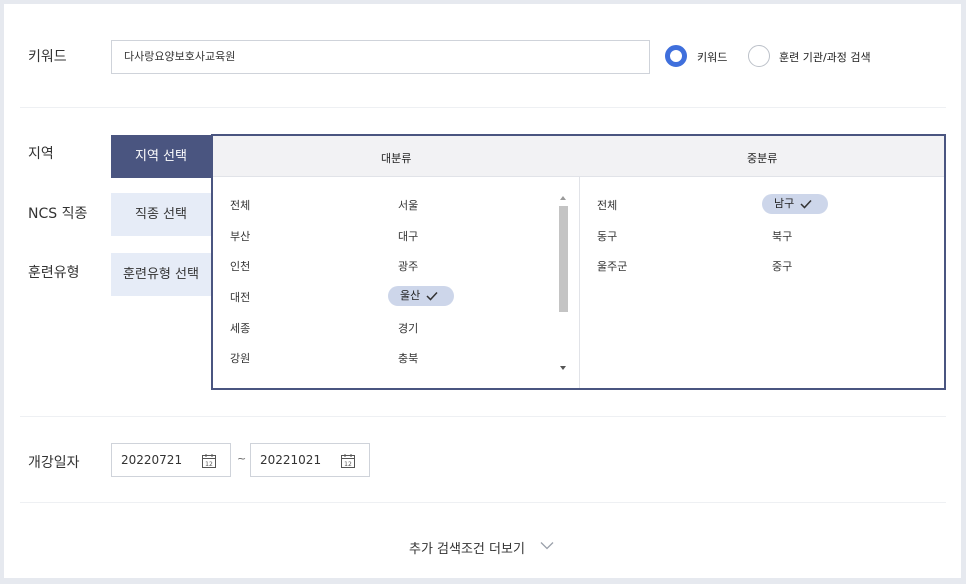  Describe the element at coordinates (408, 236) in the screenshot. I see `major-option: 대구` at that location.